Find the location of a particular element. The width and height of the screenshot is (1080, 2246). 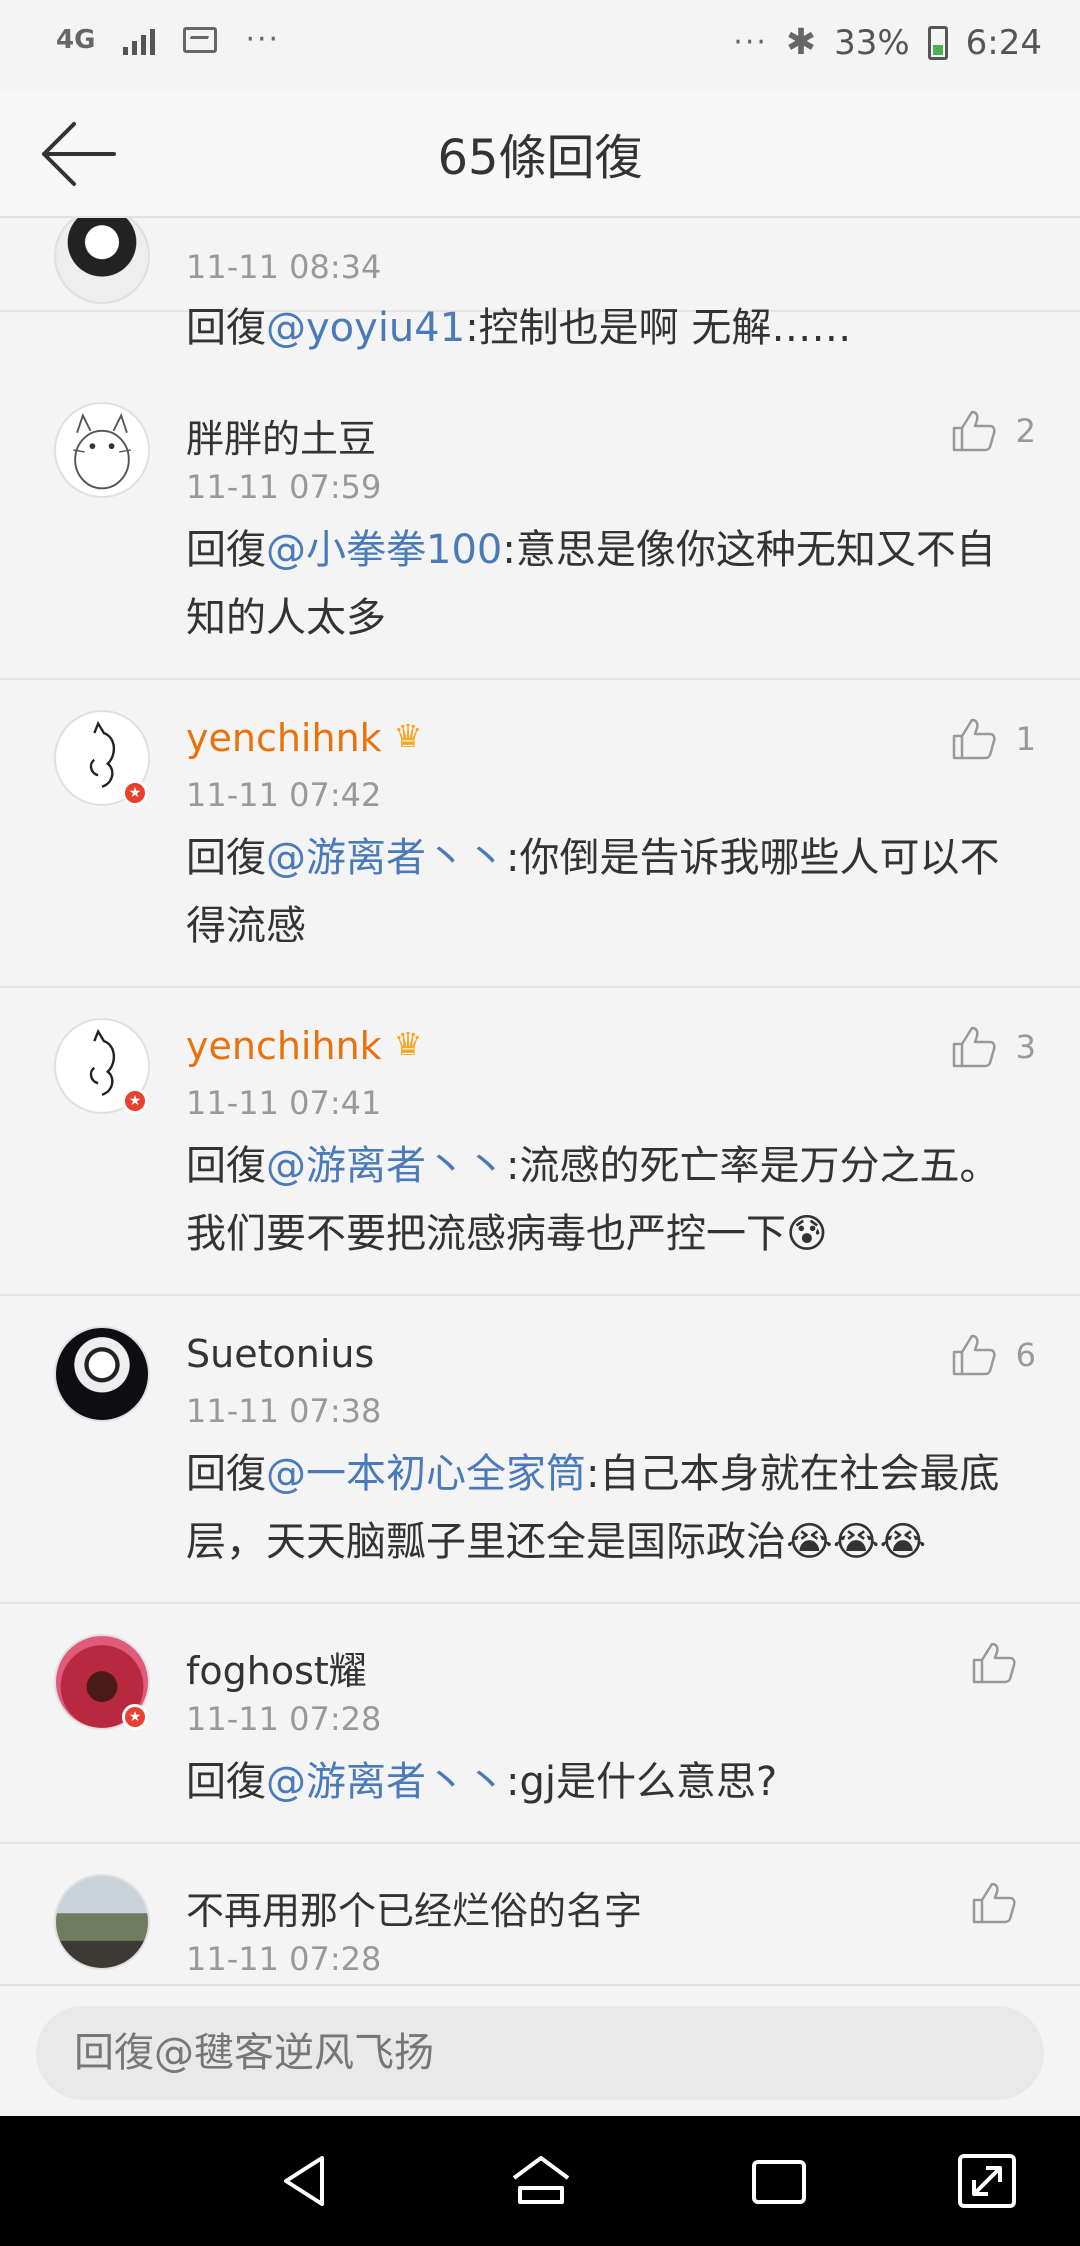

like-button: 6 is located at coordinates (993, 1355).